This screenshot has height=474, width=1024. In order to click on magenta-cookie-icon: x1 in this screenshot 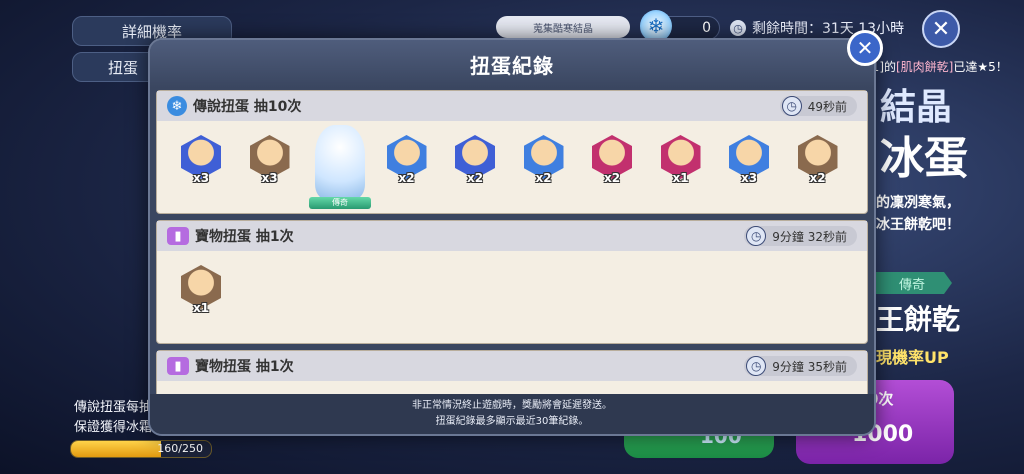, I will do `click(682, 160)`.